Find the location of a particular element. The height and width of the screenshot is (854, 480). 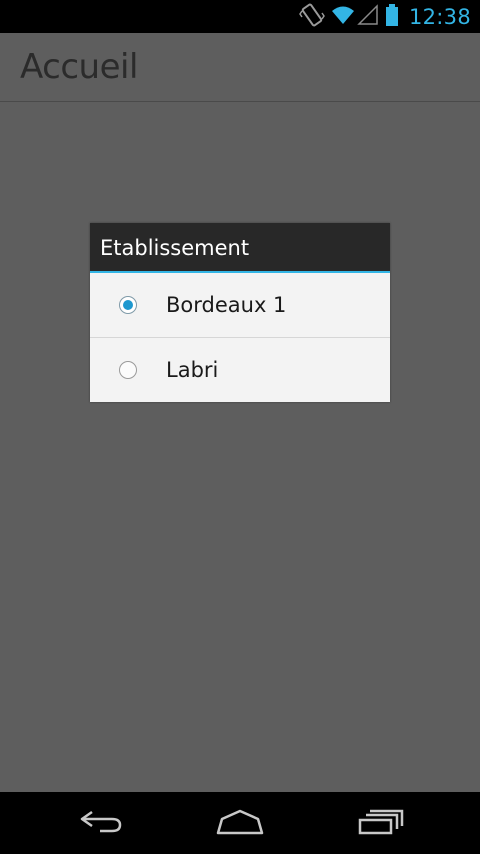

signal-icon is located at coordinates (368, 16).